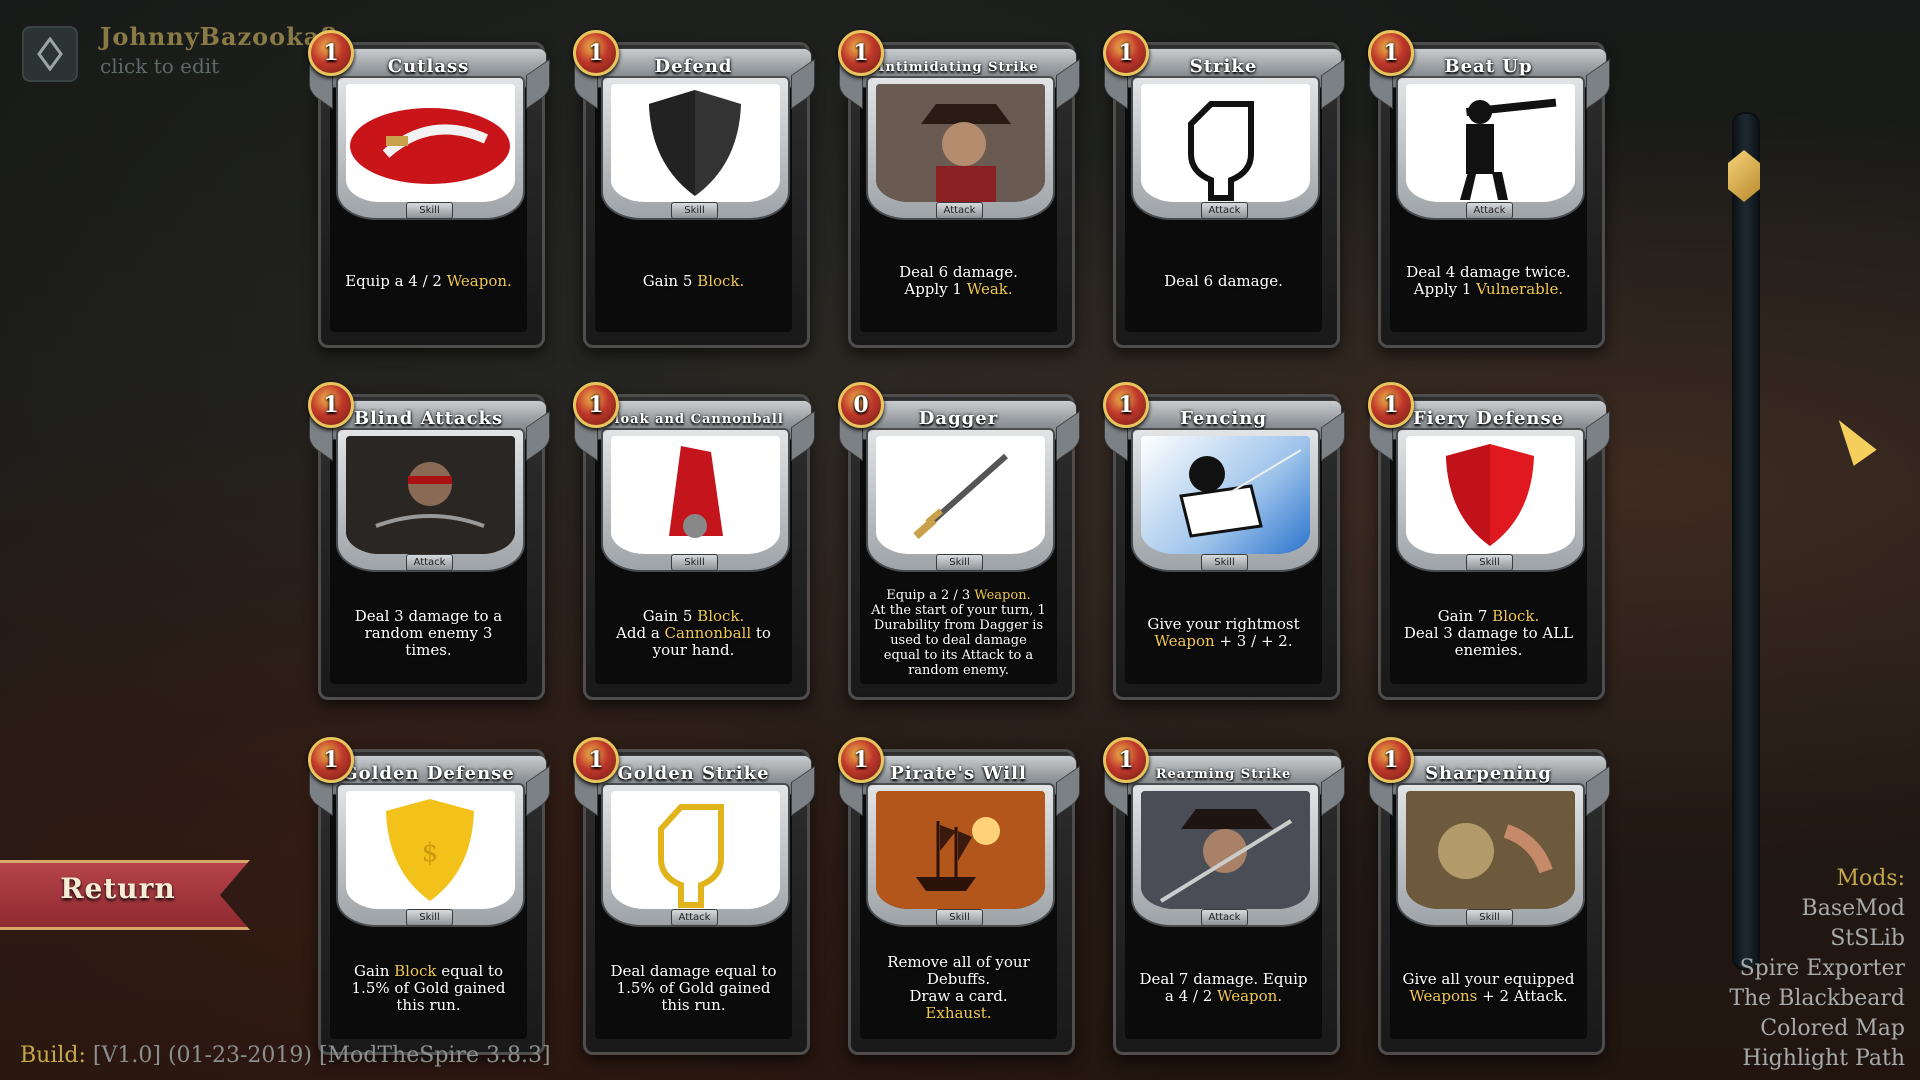 This screenshot has width=1920, height=1080. I want to click on return-button-label: Return, so click(118, 888).